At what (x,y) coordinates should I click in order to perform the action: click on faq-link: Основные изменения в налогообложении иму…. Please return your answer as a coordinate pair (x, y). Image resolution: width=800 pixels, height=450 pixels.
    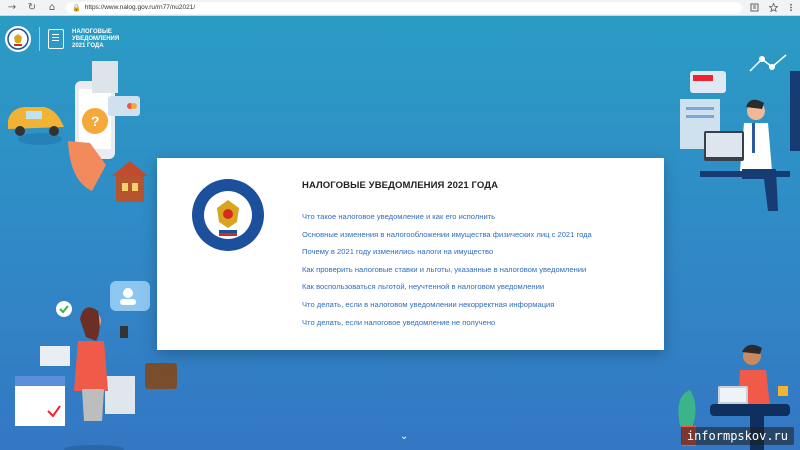
    Looking at the image, I should click on (447, 234).